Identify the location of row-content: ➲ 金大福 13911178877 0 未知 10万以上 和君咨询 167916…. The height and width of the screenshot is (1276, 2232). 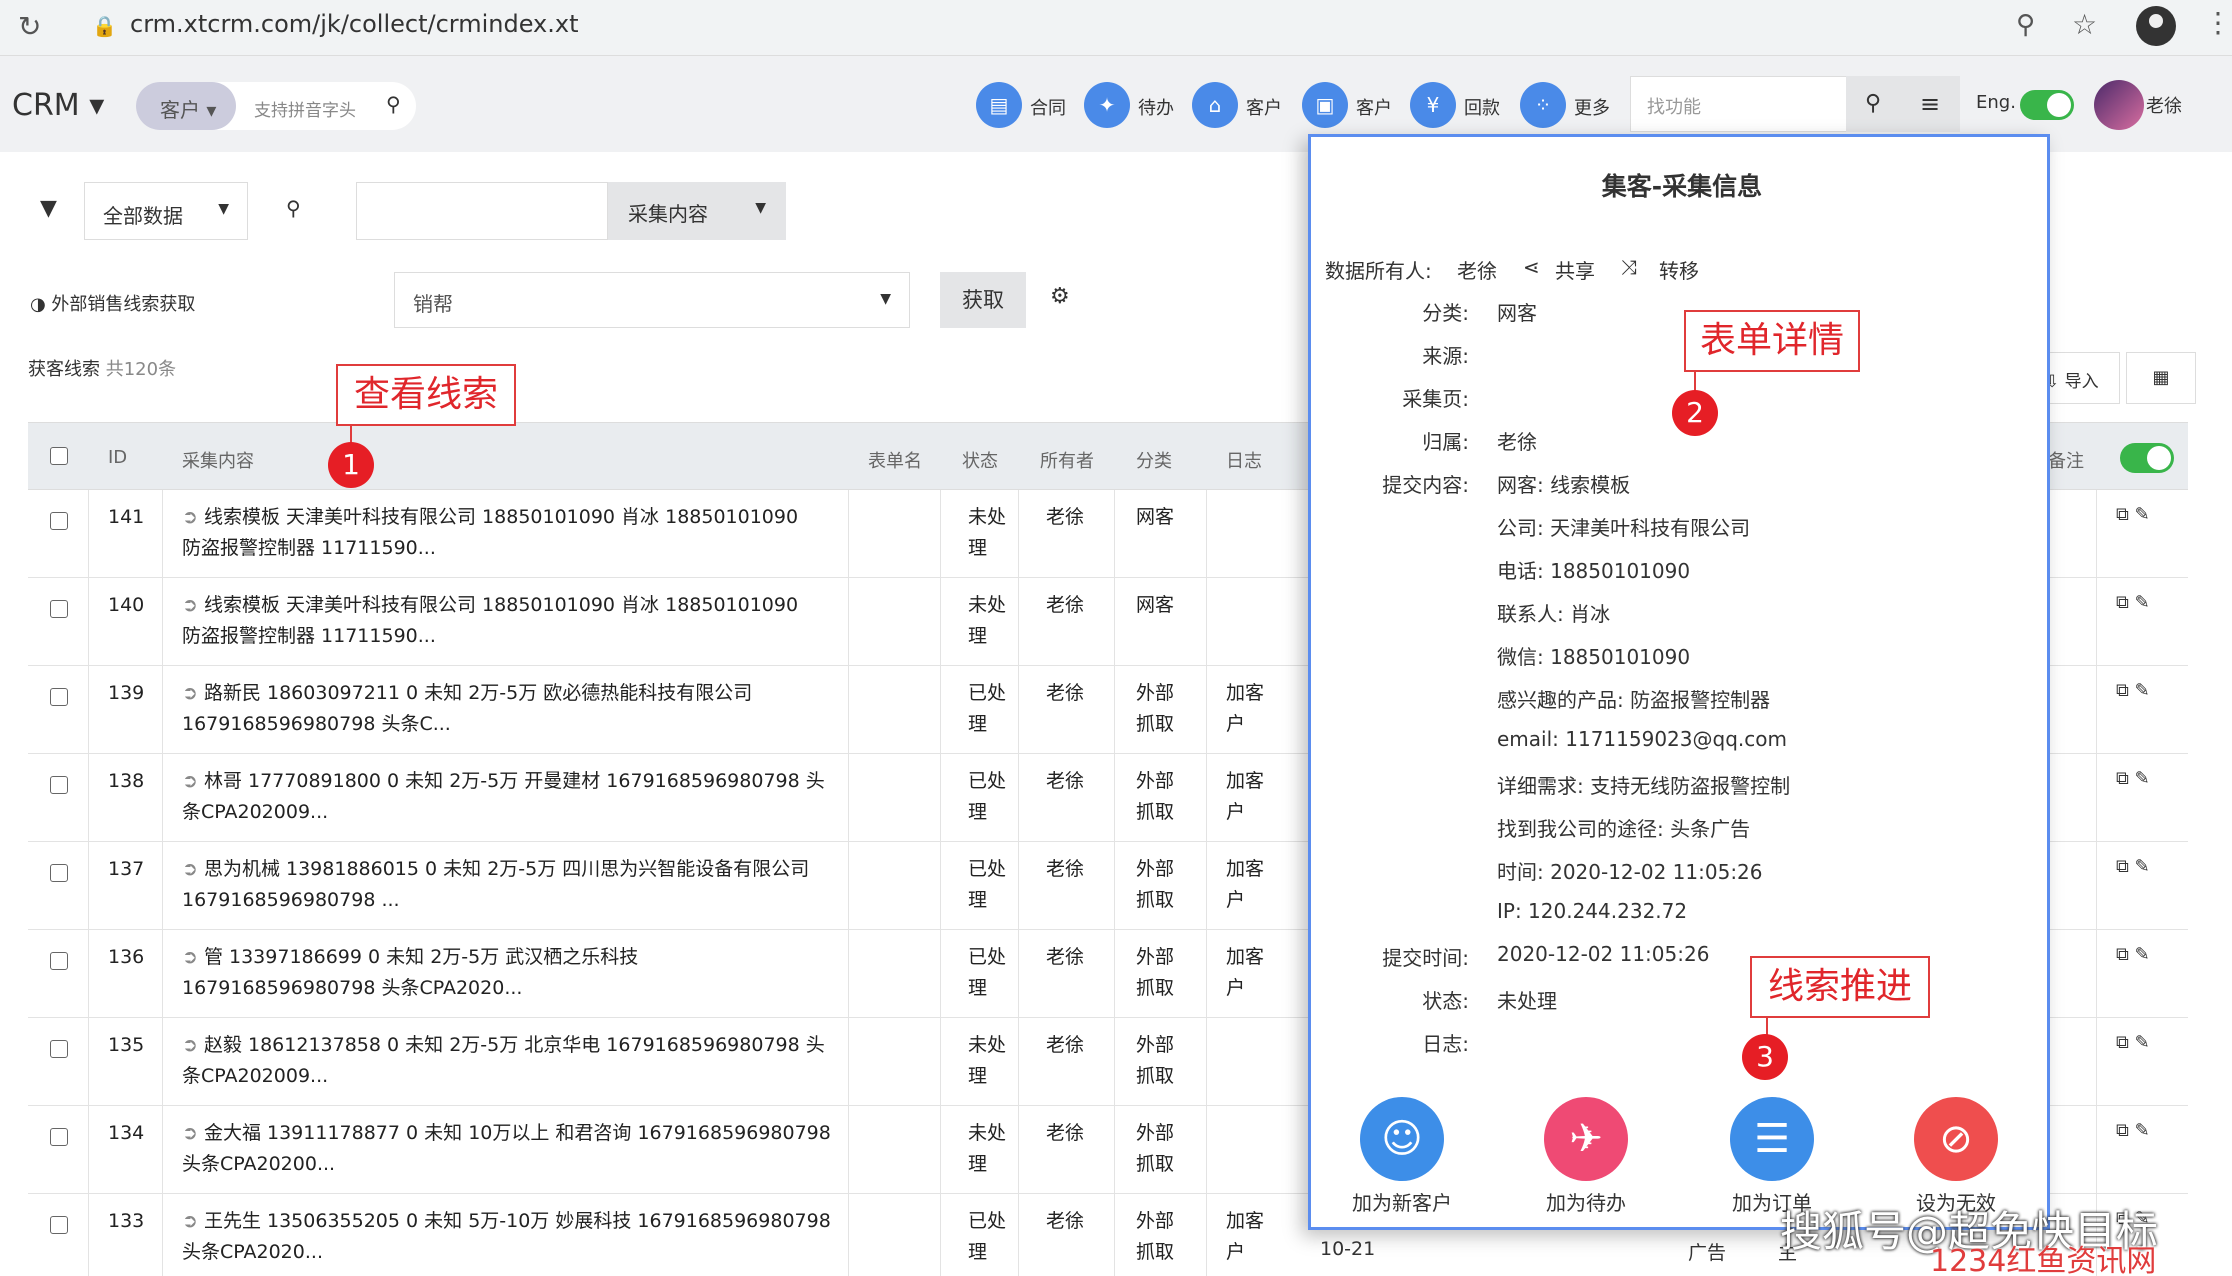
(512, 1149).